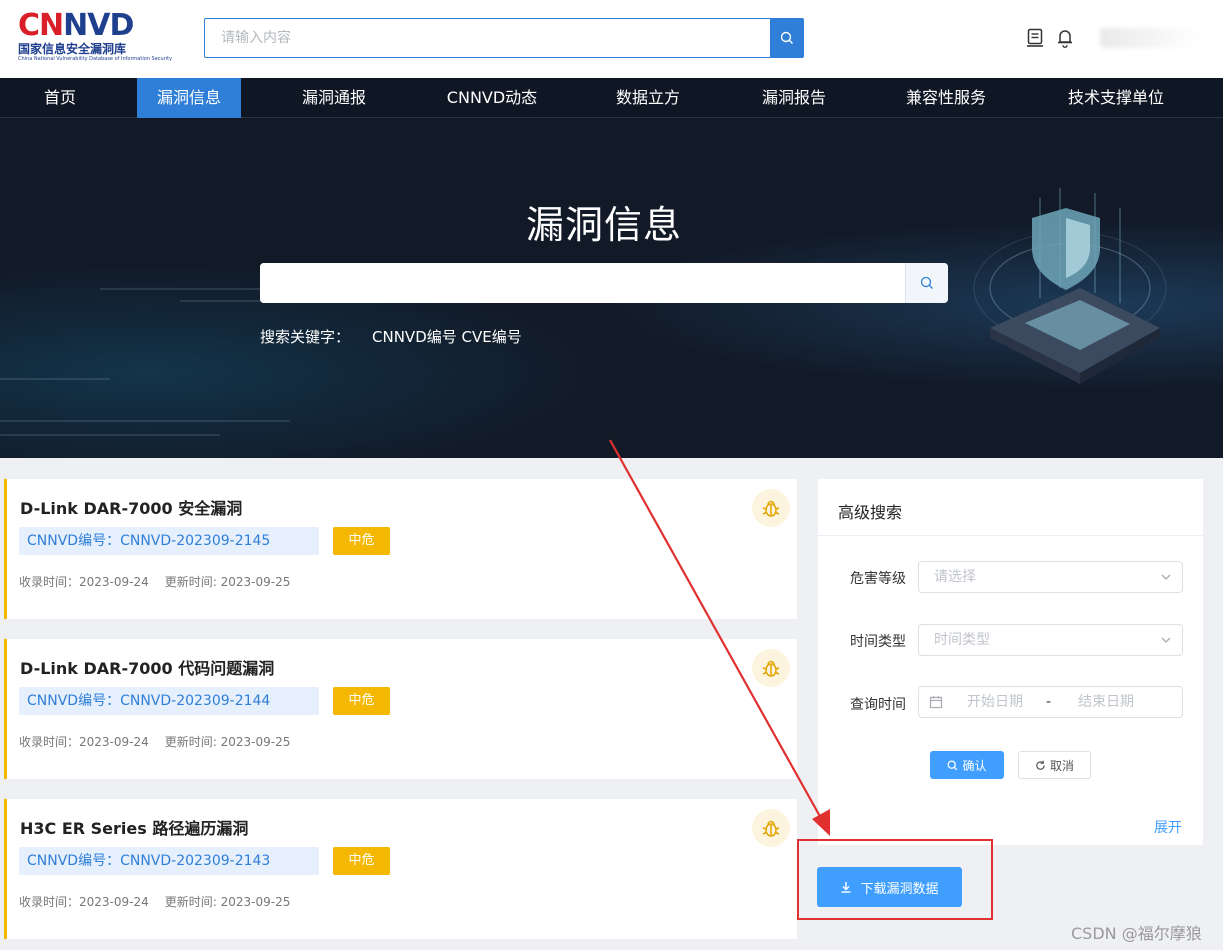  What do you see at coordinates (1150, 38) in the screenshot?
I see `user-account` at bounding box center [1150, 38].